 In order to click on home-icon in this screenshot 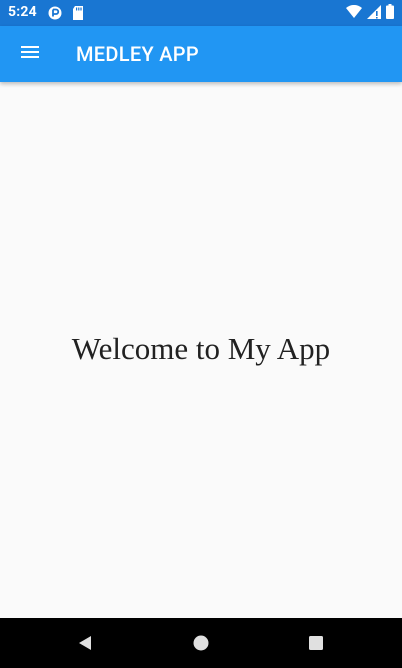, I will do `click(201, 643)`.